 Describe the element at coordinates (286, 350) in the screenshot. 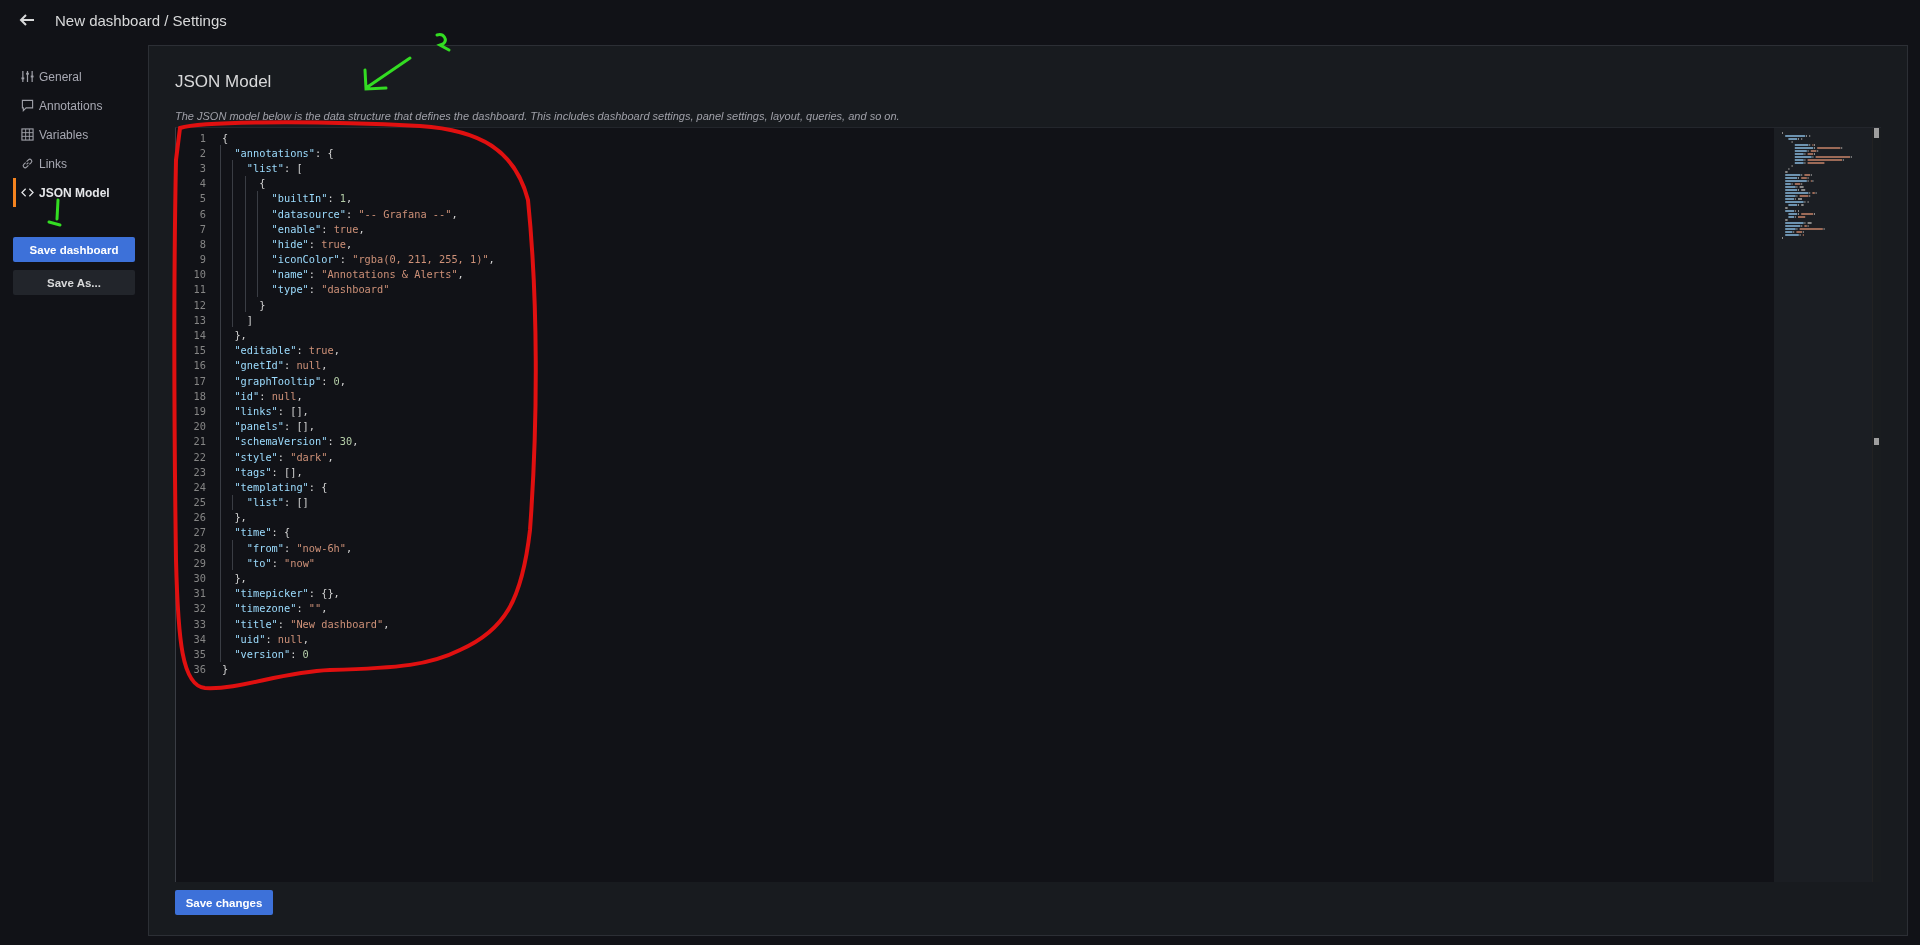

I see `code-line: "editable": true,` at that location.